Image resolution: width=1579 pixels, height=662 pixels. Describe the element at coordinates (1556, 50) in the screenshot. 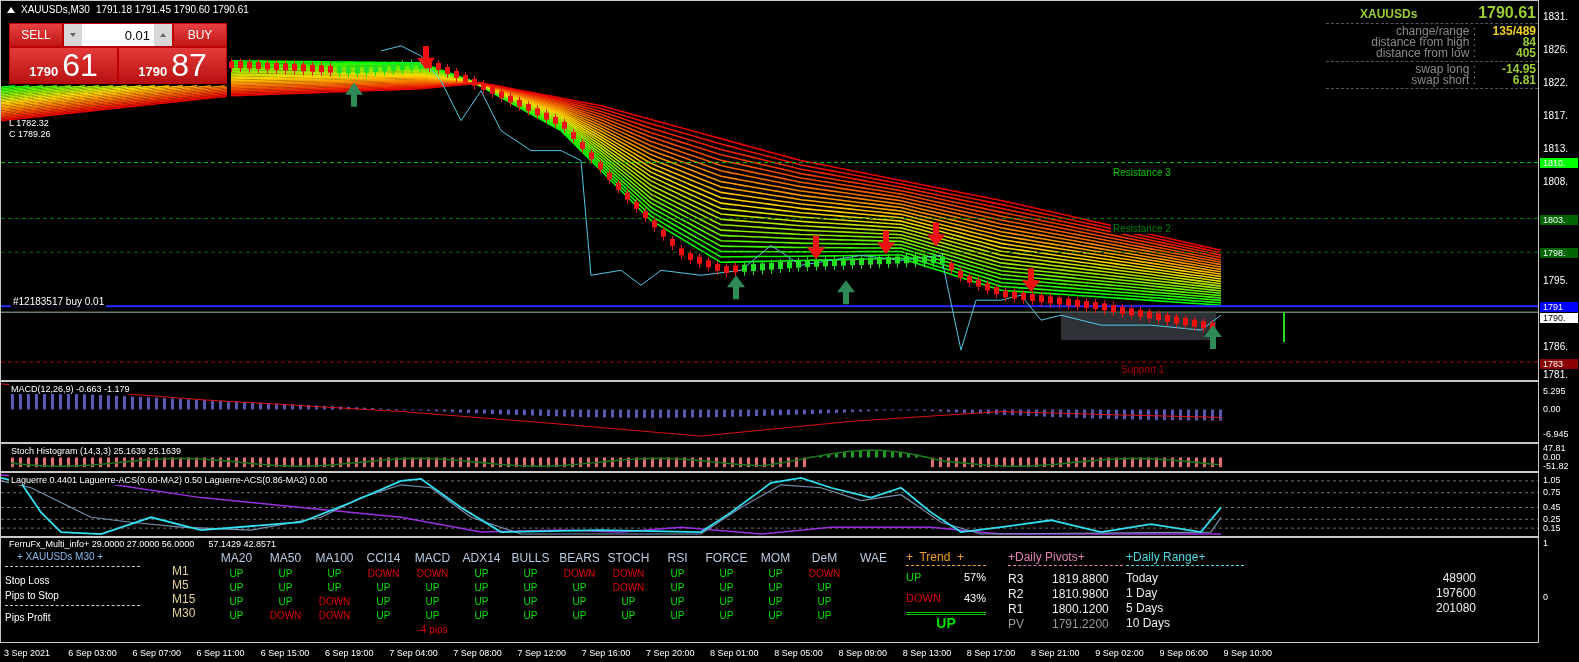

I see `price-axis-label: 1826.` at that location.